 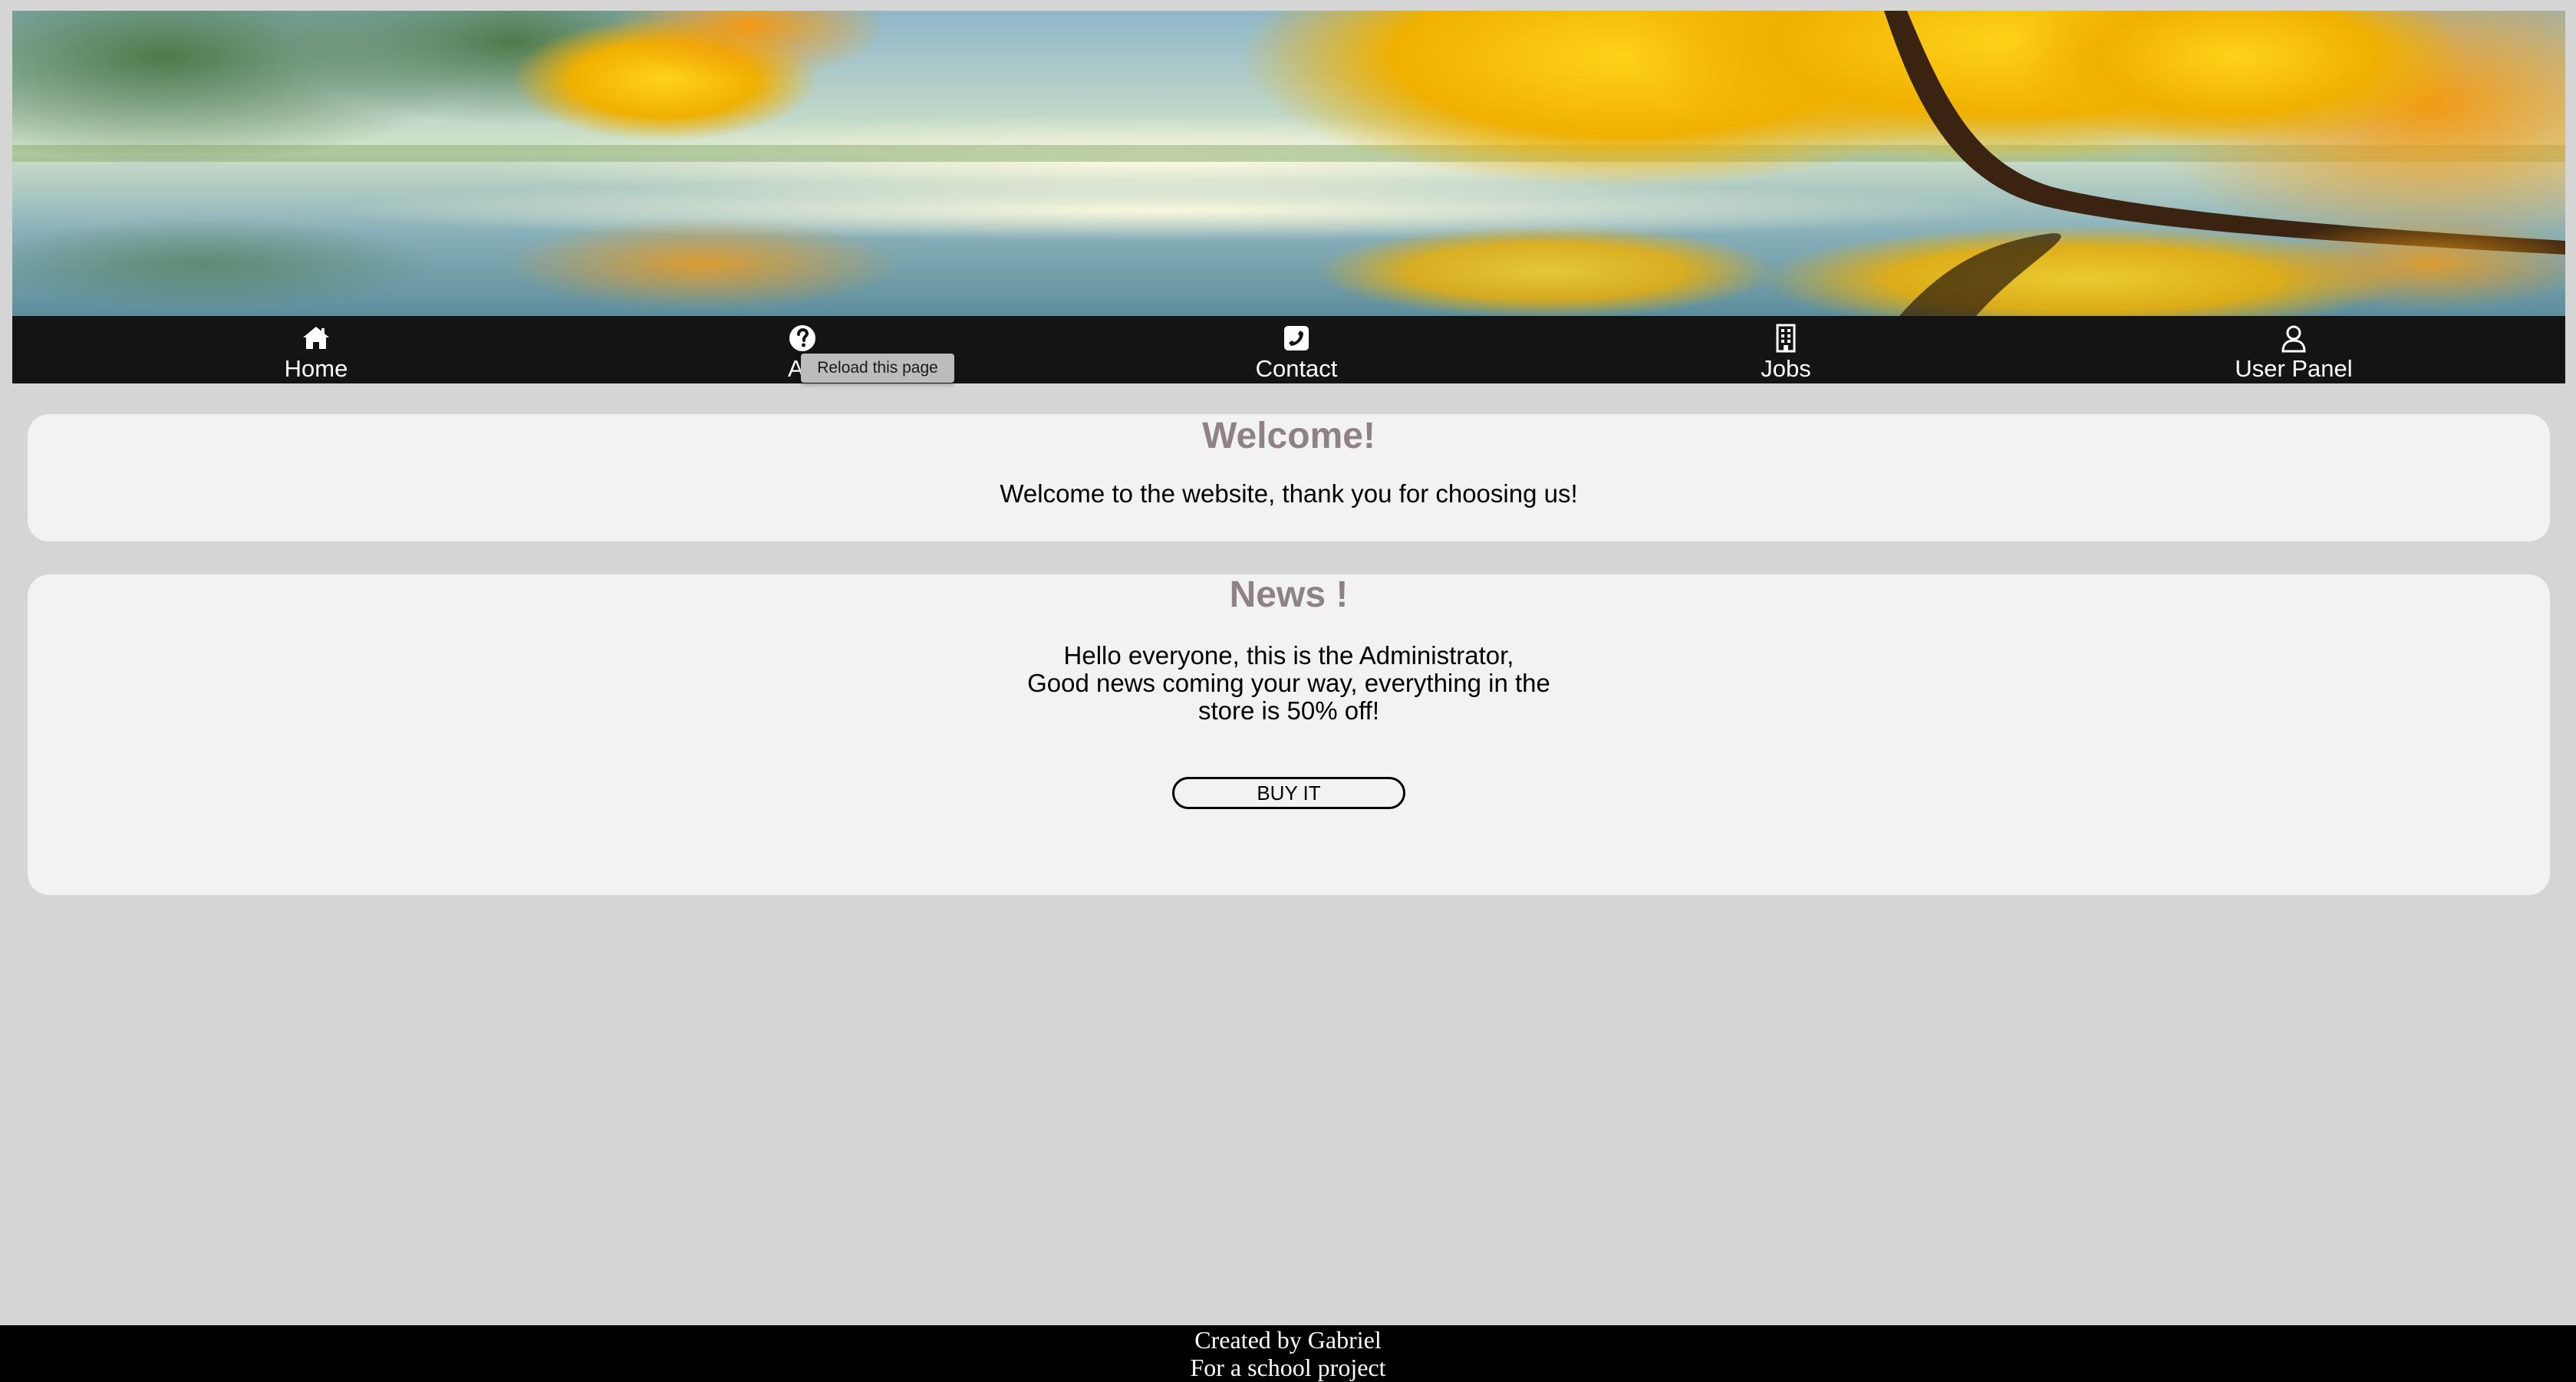 I want to click on nav-label-user-panel: User Panel, so click(x=2294, y=368).